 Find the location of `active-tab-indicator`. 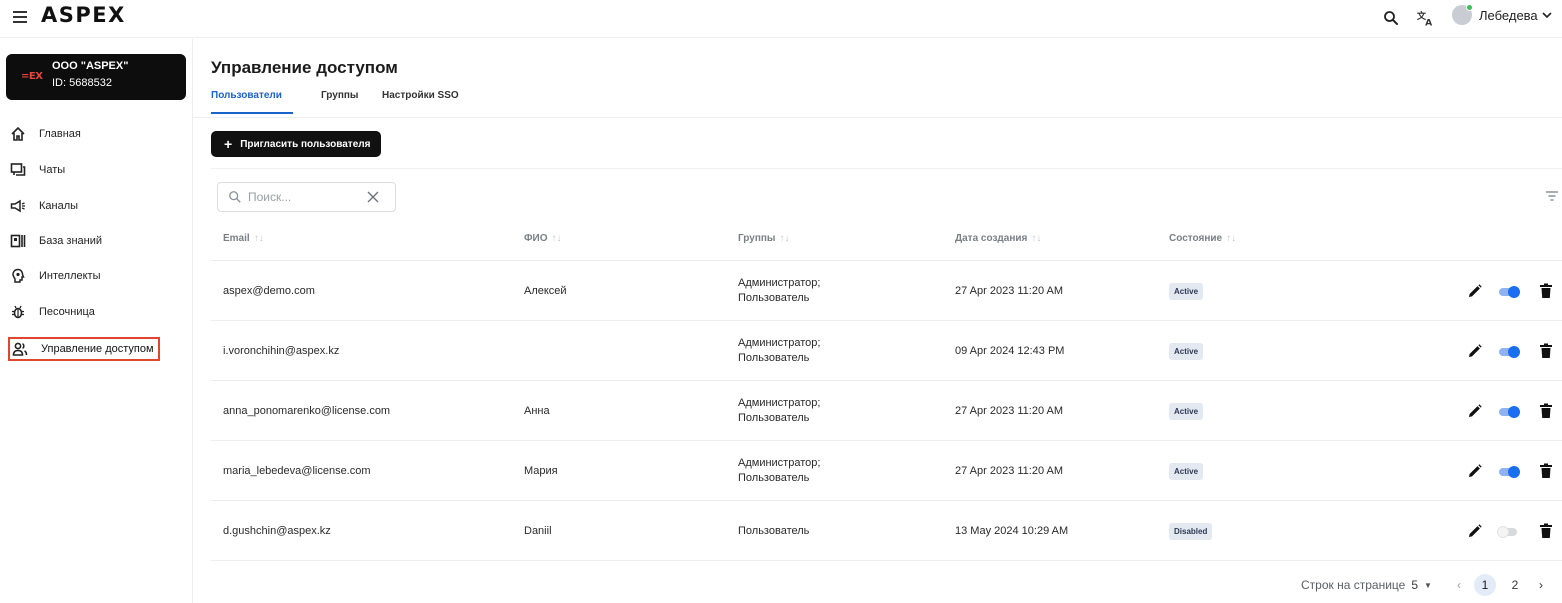

active-tab-indicator is located at coordinates (252, 113).